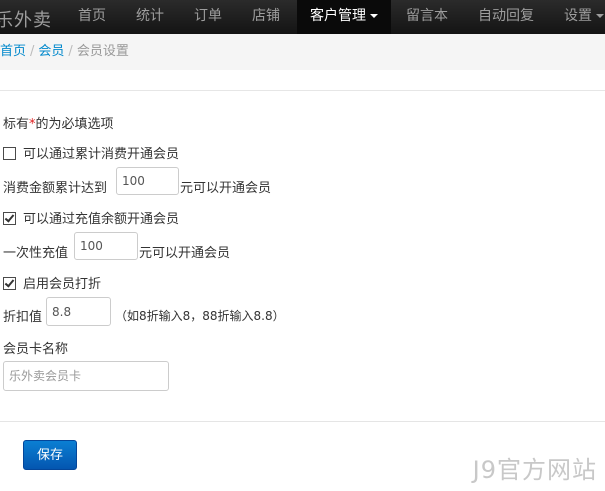 Image resolution: width=605 pixels, height=491 pixels. Describe the element at coordinates (101, 154) in the screenshot. I see `cumulative-checkbox-label: 可以通过累计消费开通会员` at that location.